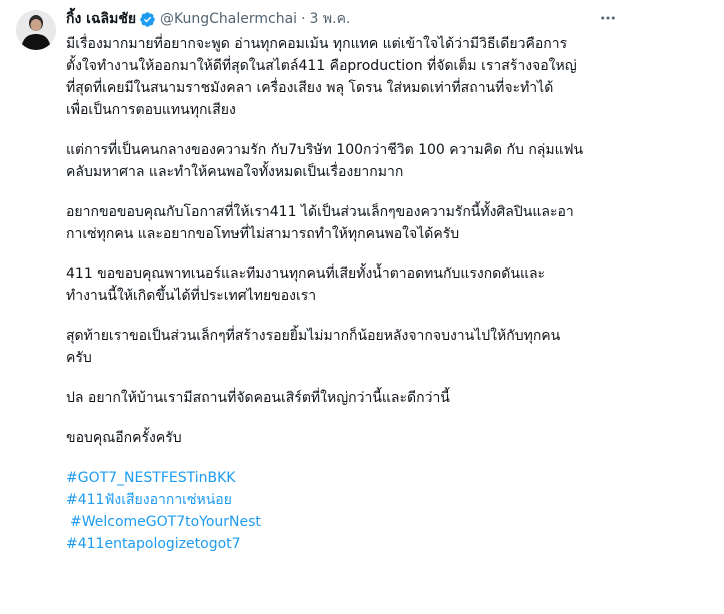 This screenshot has height=614, width=724. Describe the element at coordinates (344, 500) in the screenshot. I see `hashtag-link: #411ฟังเสียงอากาเซ่หน่อย` at that location.